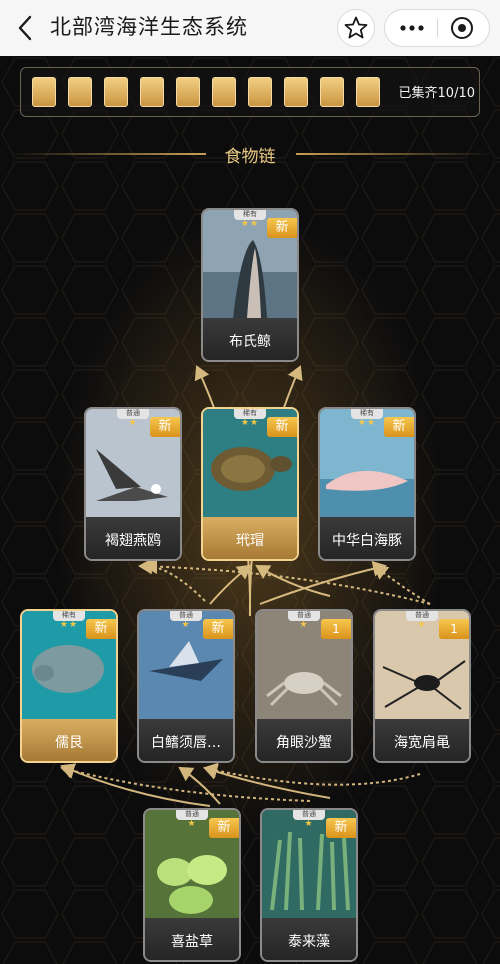  What do you see at coordinates (422, 686) in the screenshot?
I see `card-seastrider: 海宽肩黾 普通 ★ 1` at bounding box center [422, 686].